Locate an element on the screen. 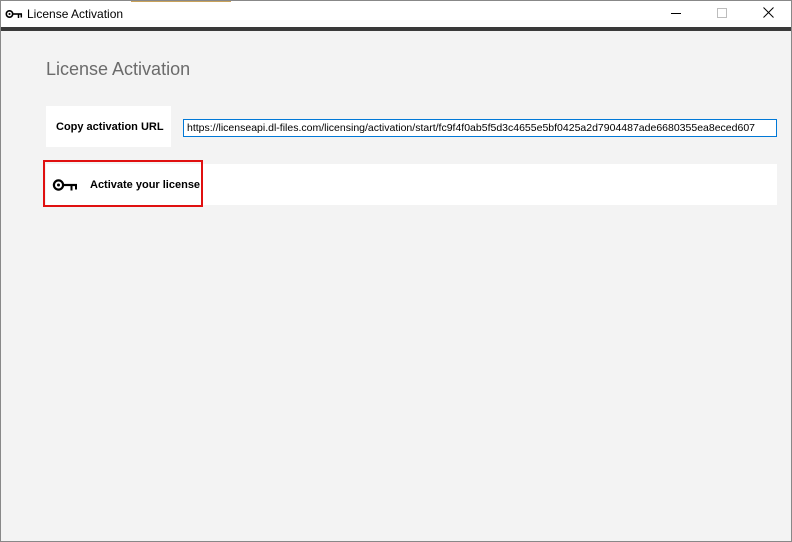  activate-license-label: Activate your license is located at coordinates (145, 184).